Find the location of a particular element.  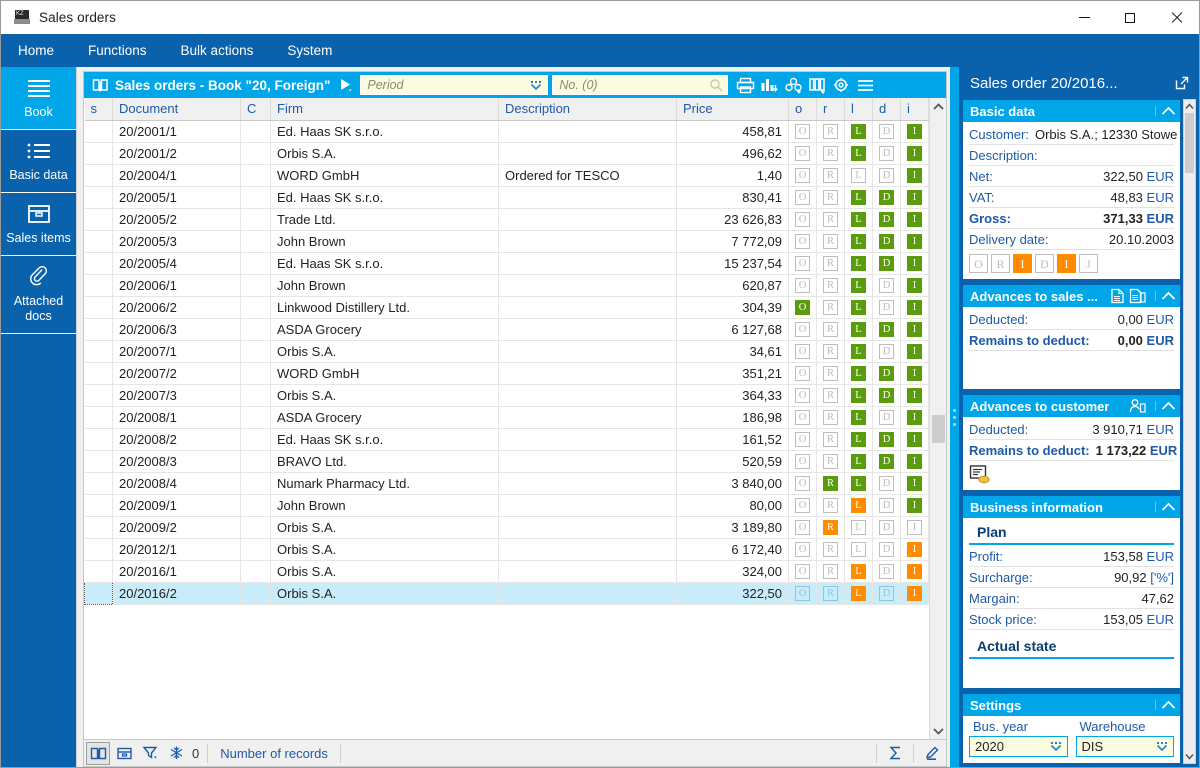

col-header-r: r is located at coordinates (830, 109).